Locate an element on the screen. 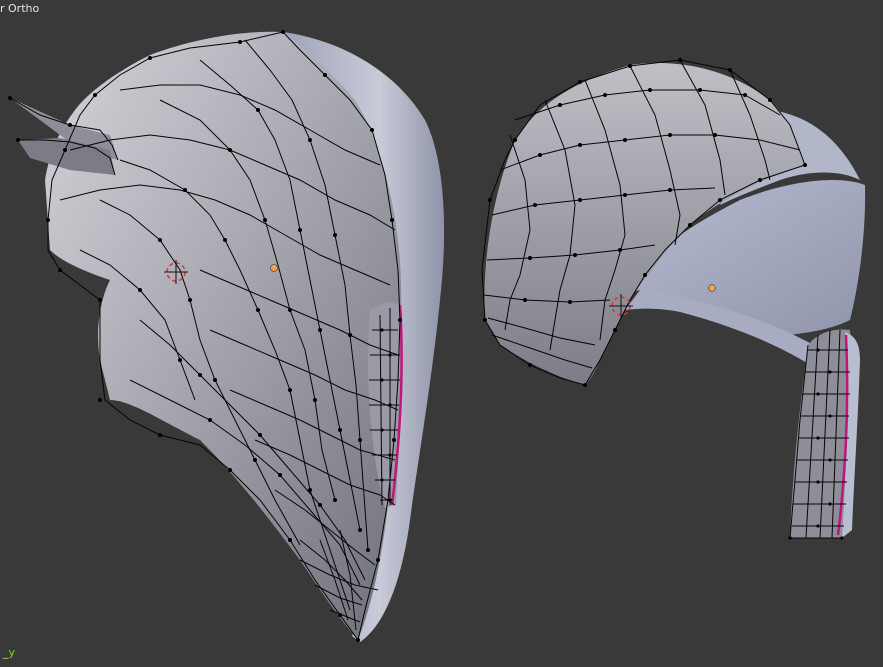 Image resolution: width=883 pixels, height=667 pixels. axis-gizmo: _y is located at coordinates (9, 652).